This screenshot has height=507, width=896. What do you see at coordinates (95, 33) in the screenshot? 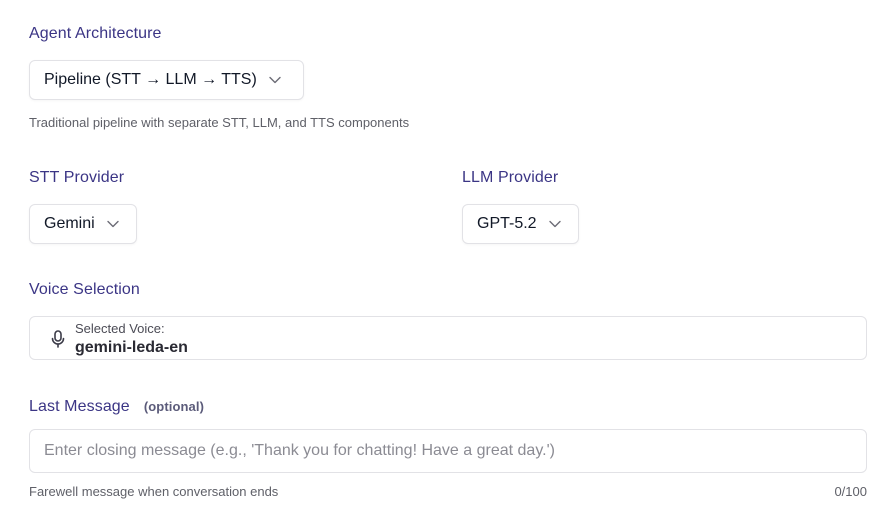
I see `agent-architecture-label: Agent Architecture` at bounding box center [95, 33].